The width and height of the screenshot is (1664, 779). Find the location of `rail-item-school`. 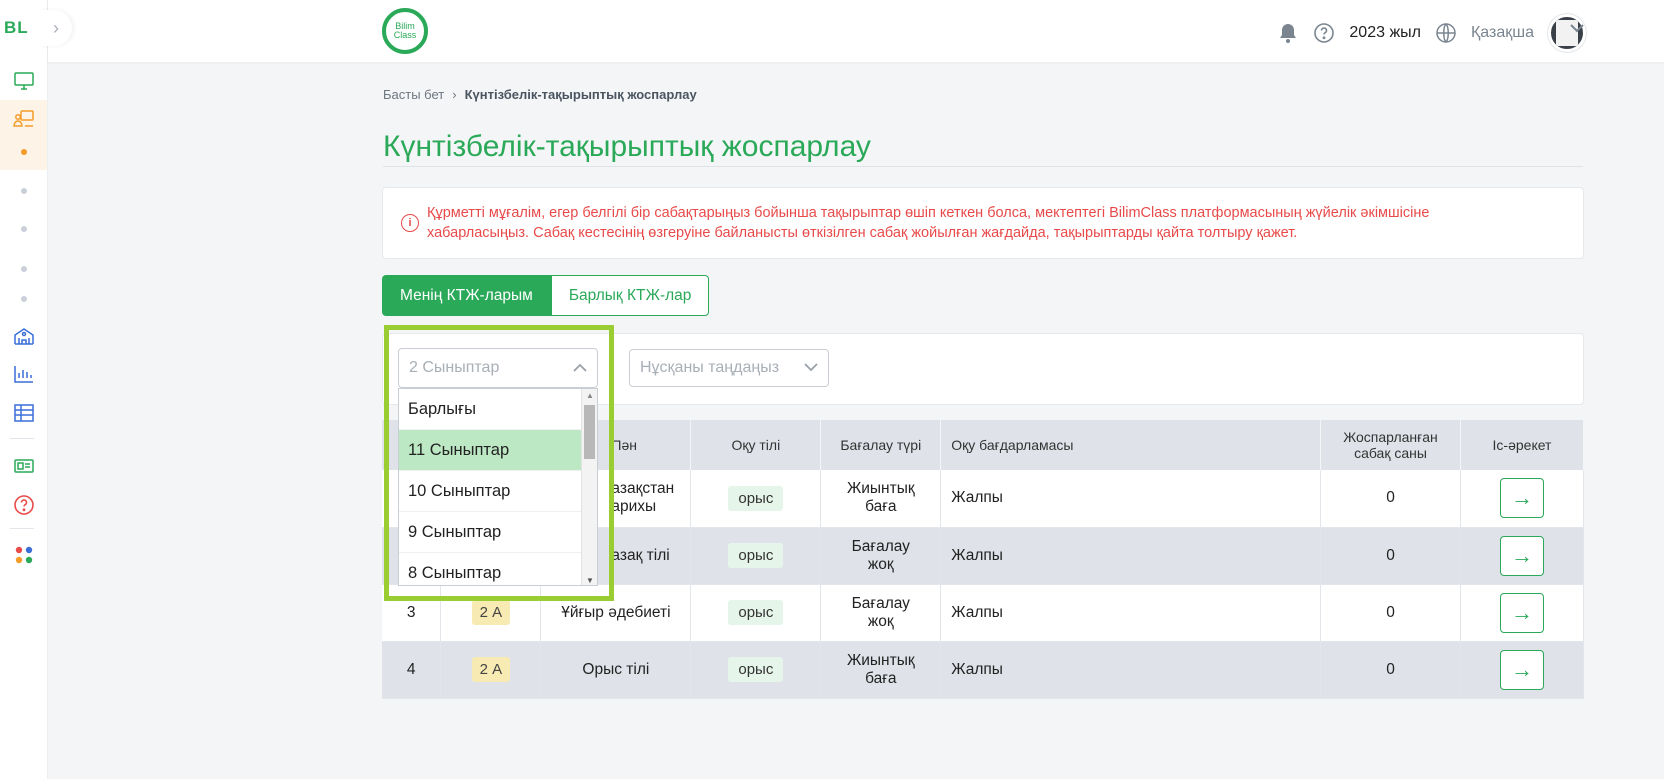

rail-item-school is located at coordinates (23, 336).